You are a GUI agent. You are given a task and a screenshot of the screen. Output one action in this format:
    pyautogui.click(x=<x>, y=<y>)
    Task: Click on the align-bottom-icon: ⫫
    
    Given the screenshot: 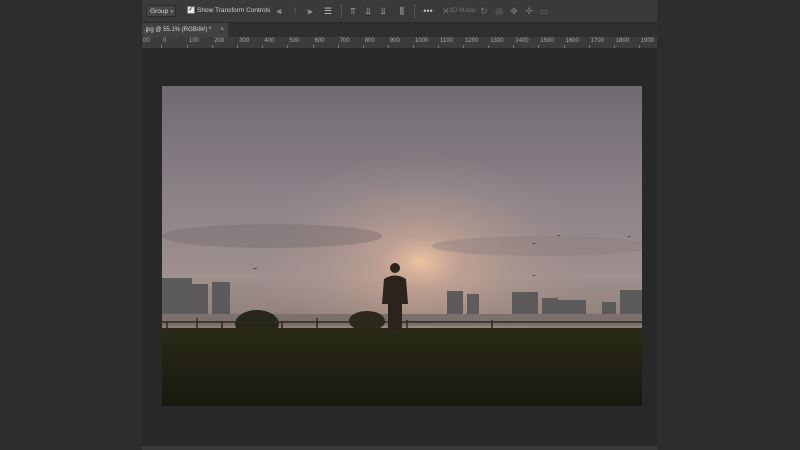 What is the action you would take?
    pyautogui.click(x=383, y=11)
    